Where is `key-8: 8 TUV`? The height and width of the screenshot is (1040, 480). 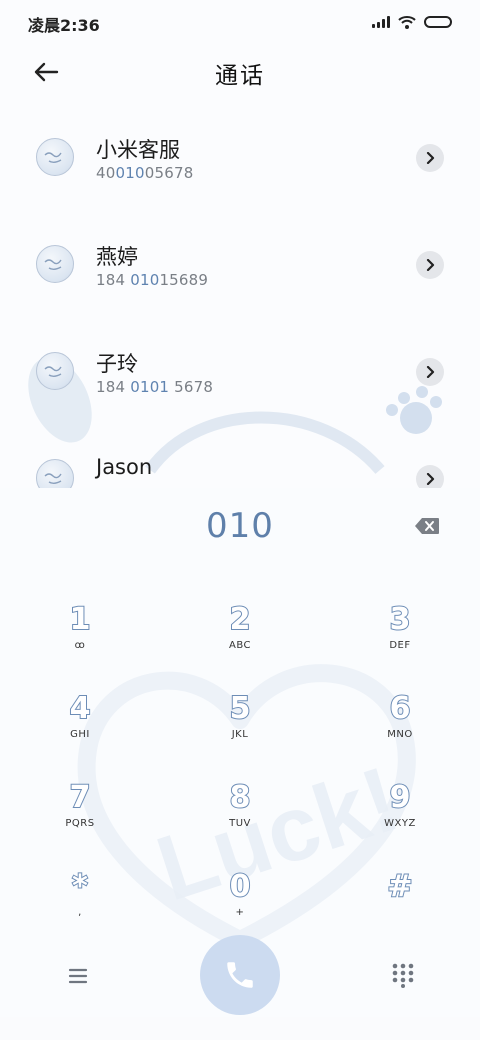
key-8: 8 TUV is located at coordinates (240, 819).